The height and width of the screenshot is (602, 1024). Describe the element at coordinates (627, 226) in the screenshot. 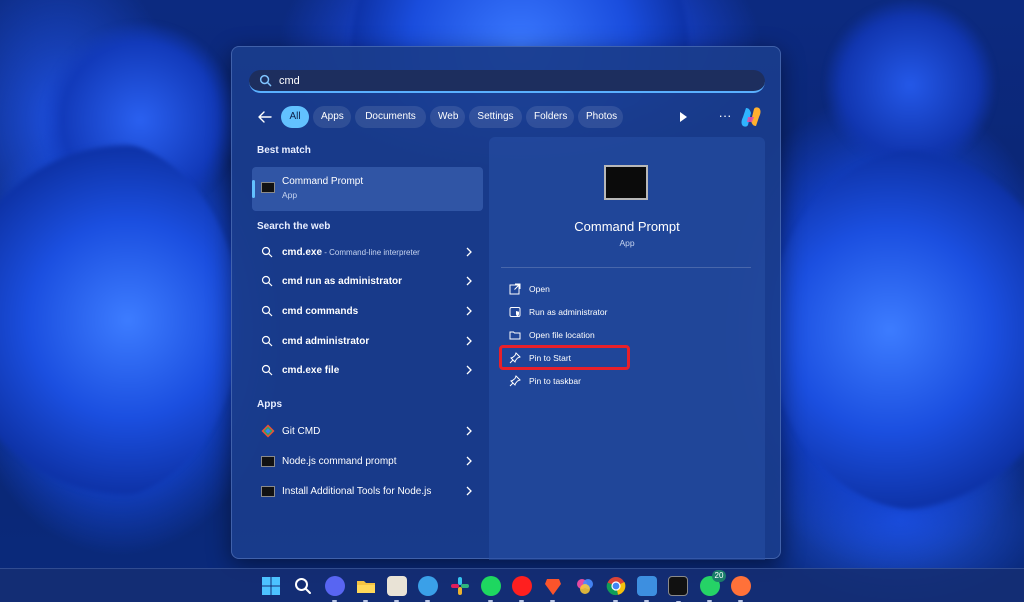

I see `preview-title: Command Prompt` at that location.